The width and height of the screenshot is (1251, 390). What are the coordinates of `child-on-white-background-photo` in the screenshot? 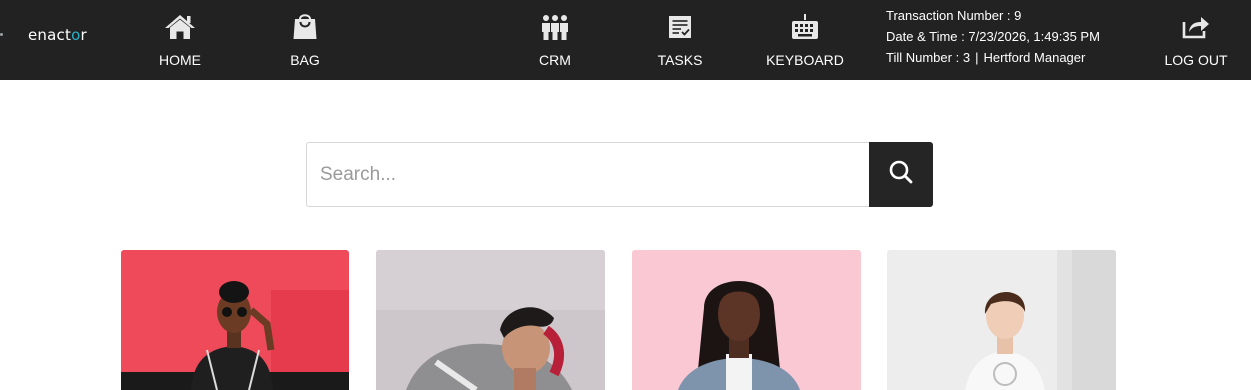 It's located at (1001, 320).